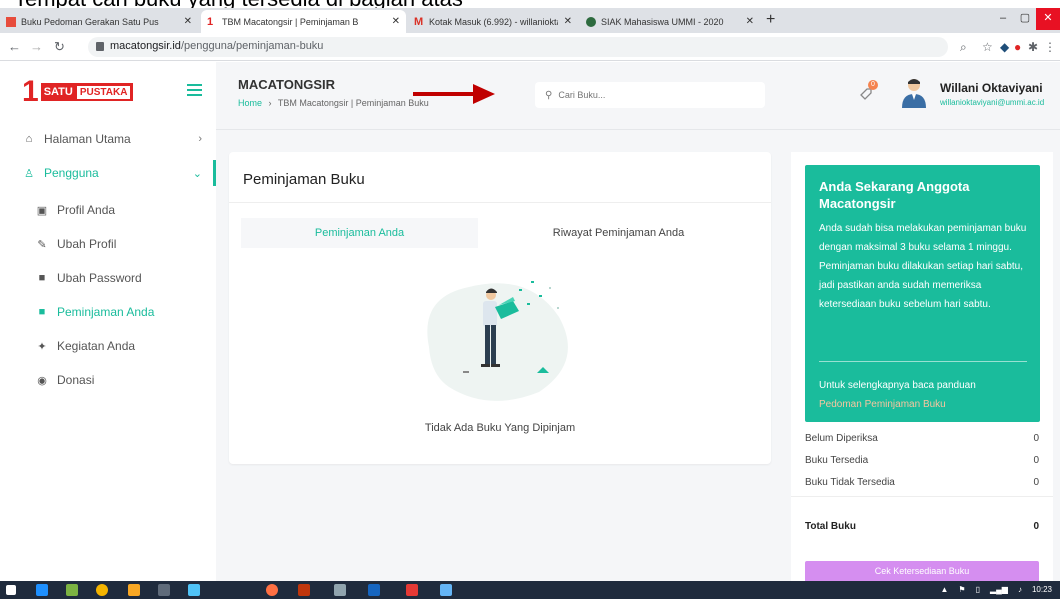 The height and width of the screenshot is (599, 1060). What do you see at coordinates (125, 346) in the screenshot?
I see `sidebar-item-kegiatan-anda: ✦ Kegiatan Anda` at bounding box center [125, 346].